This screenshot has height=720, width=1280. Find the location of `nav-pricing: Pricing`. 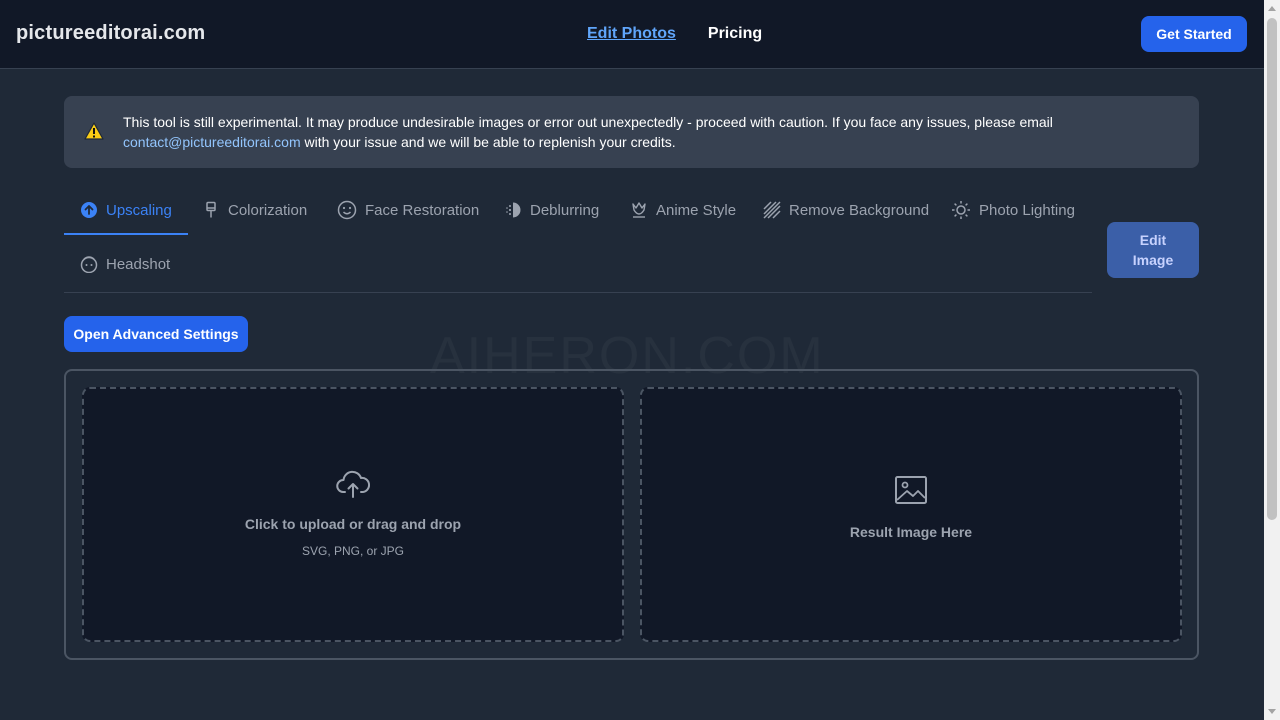

nav-pricing: Pricing is located at coordinates (735, 34).